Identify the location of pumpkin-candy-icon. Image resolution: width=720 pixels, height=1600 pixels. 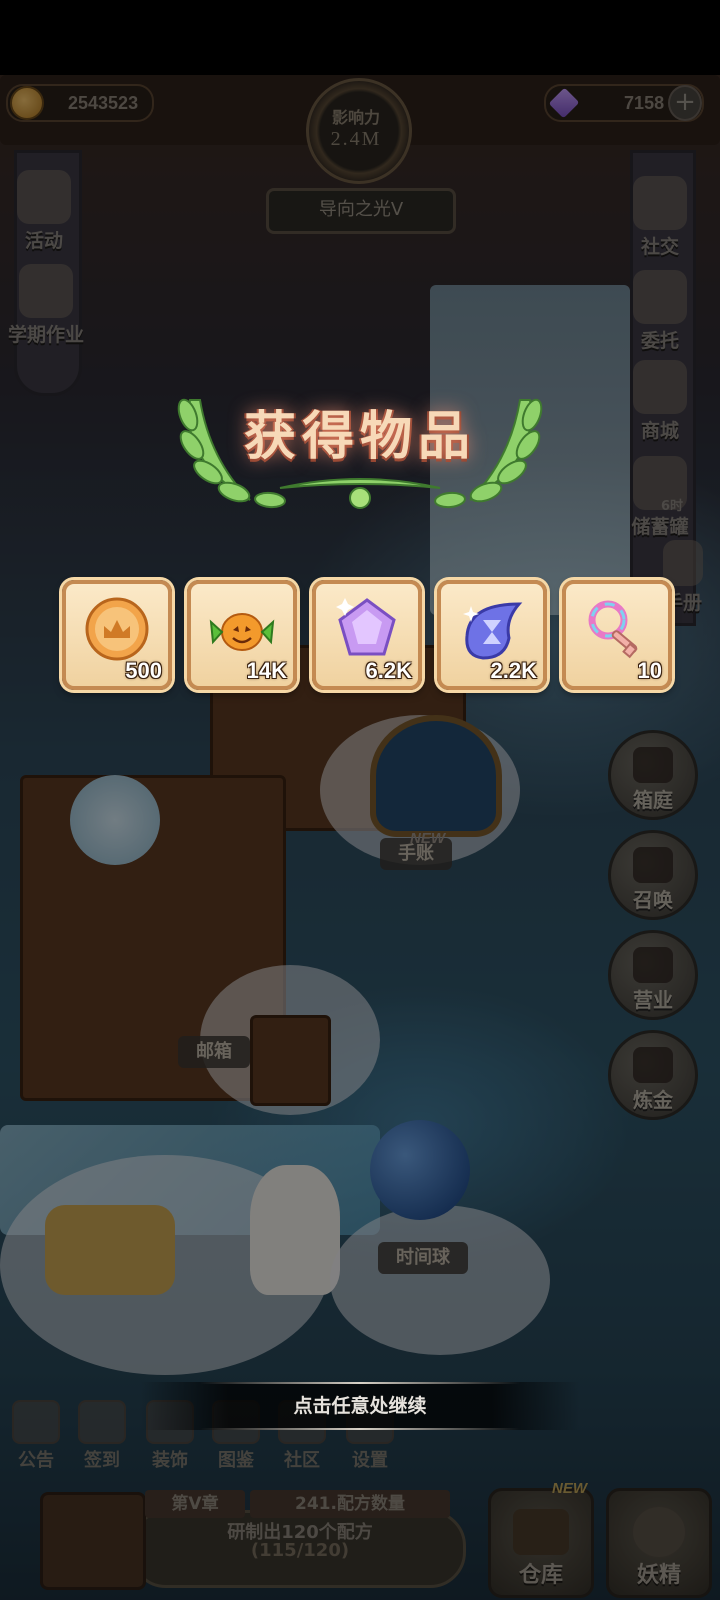
(242, 632).